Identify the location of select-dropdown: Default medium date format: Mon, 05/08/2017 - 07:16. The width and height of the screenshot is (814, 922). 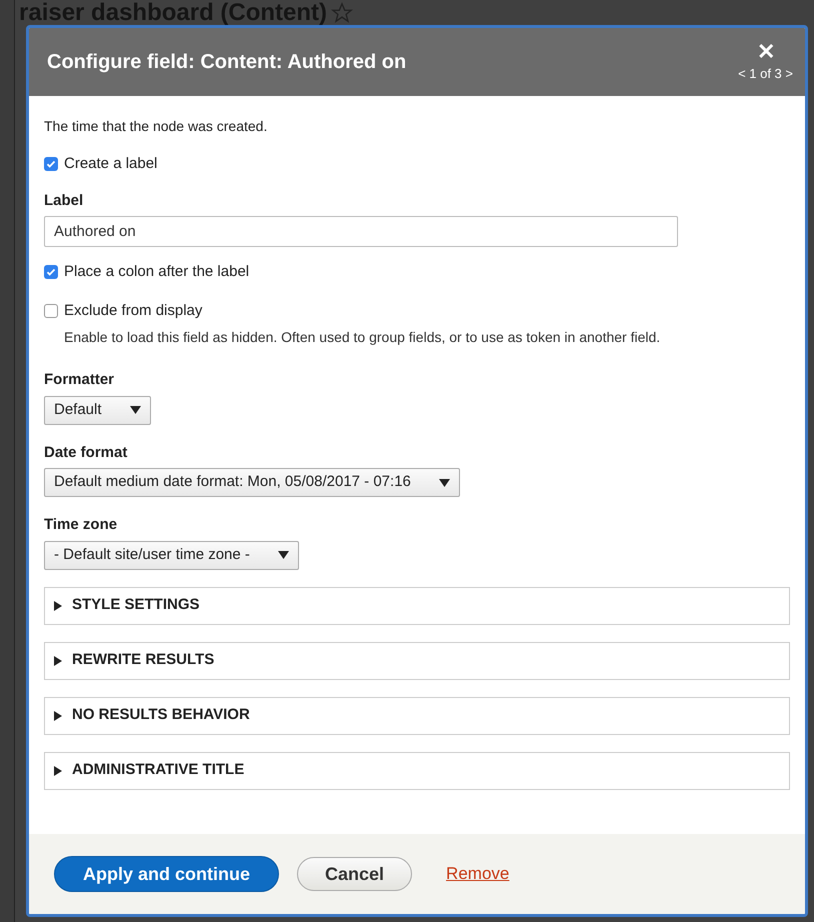
(252, 482).